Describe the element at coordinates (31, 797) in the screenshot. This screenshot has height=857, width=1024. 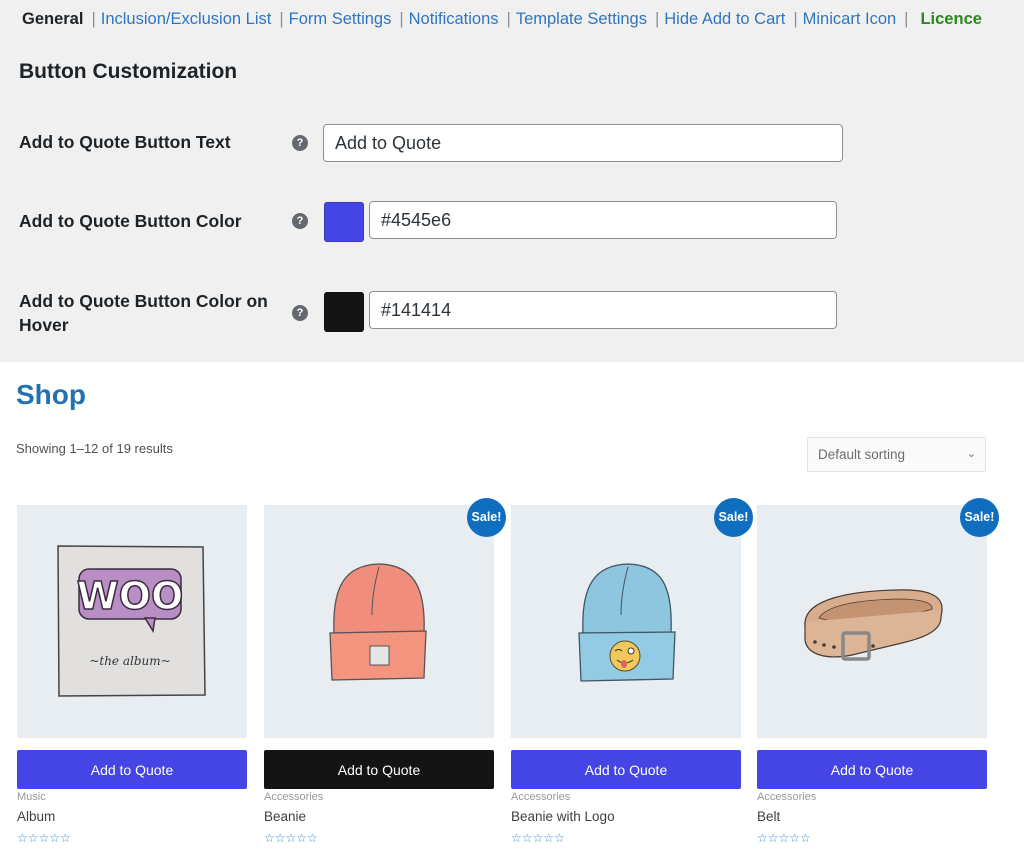
I see `product-category: Music` at that location.